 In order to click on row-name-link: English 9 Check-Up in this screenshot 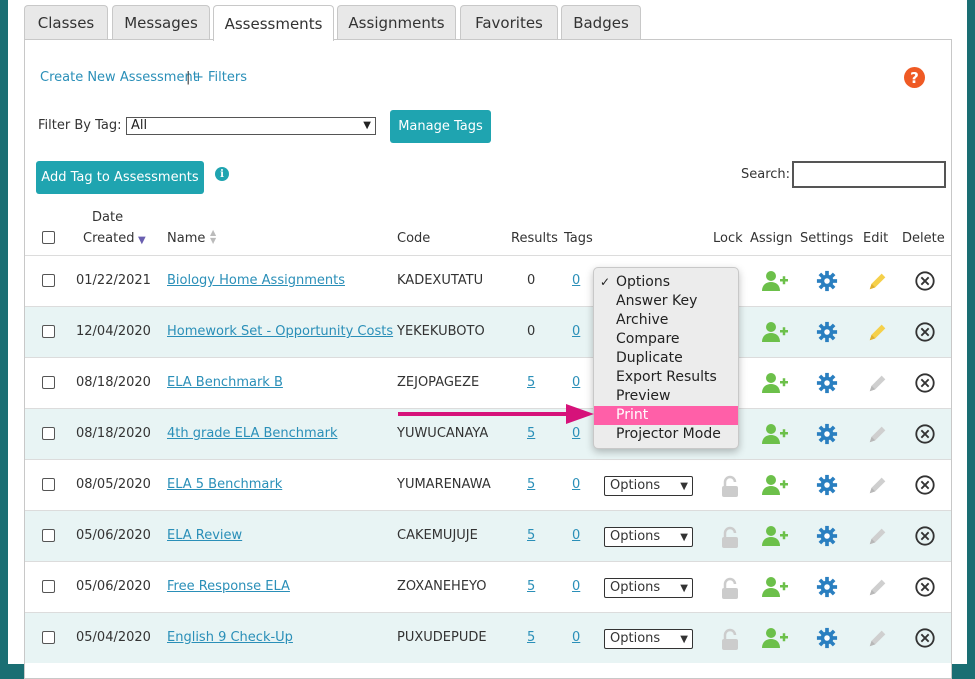, I will do `click(230, 637)`.